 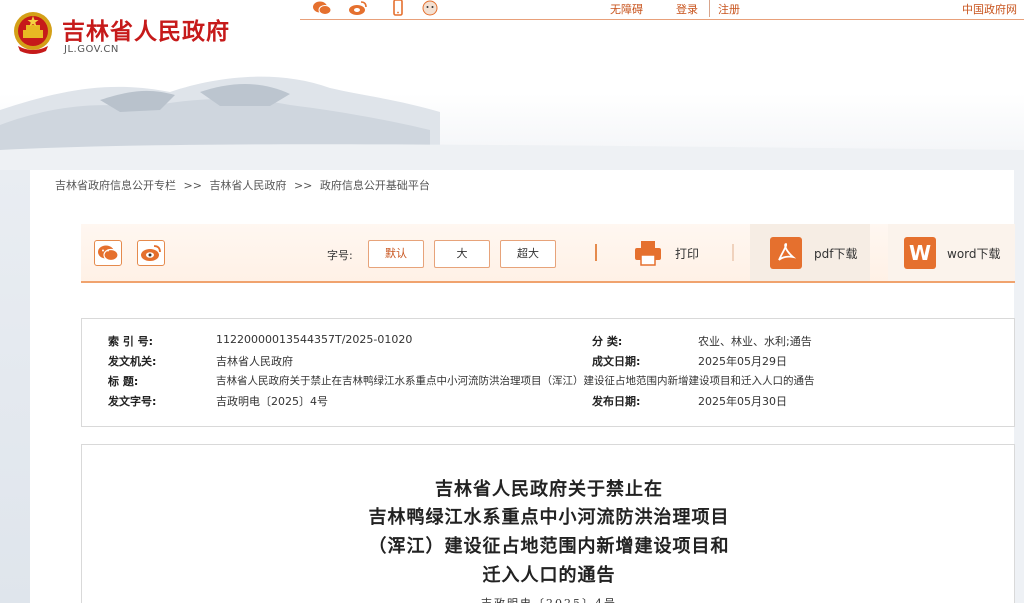 What do you see at coordinates (616, 401) in the screenshot?
I see `published-date-label: 发布日期:` at bounding box center [616, 401].